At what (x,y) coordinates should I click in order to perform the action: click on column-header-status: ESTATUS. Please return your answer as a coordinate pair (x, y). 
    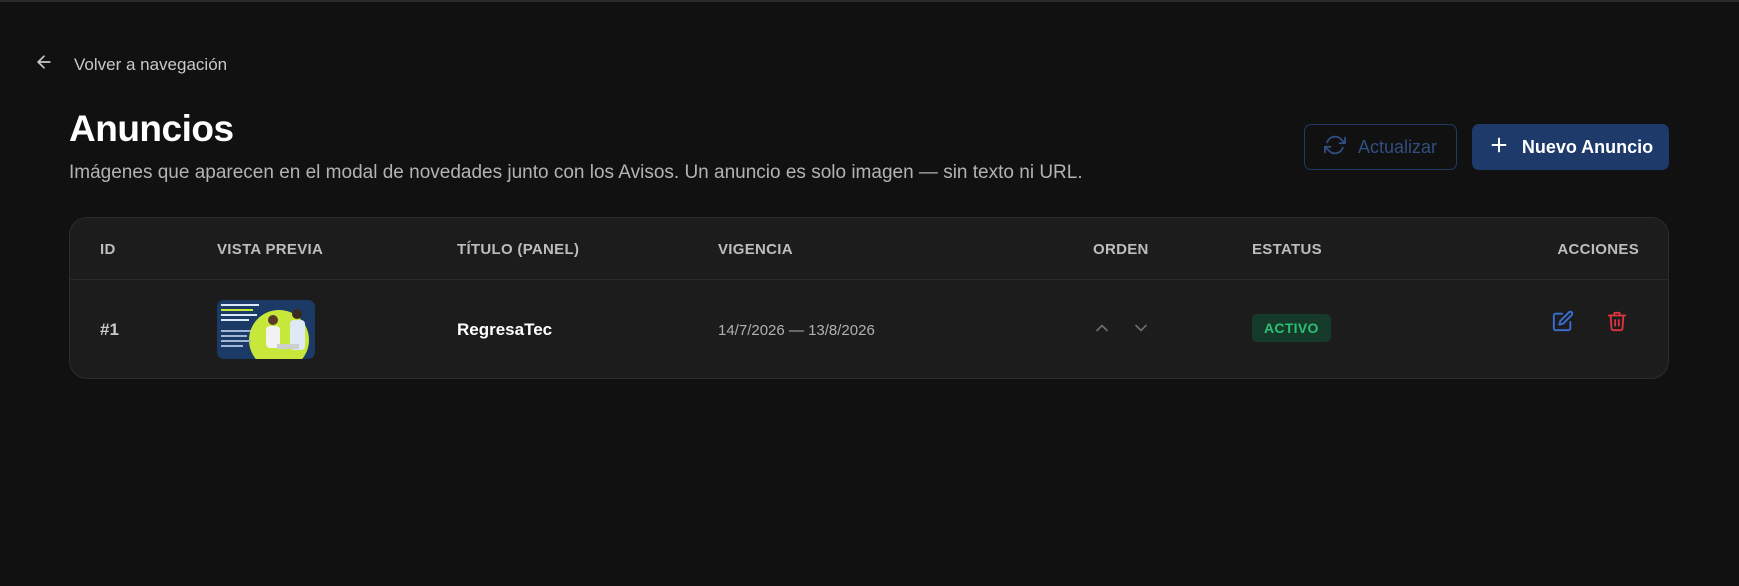
    Looking at the image, I should click on (1287, 249).